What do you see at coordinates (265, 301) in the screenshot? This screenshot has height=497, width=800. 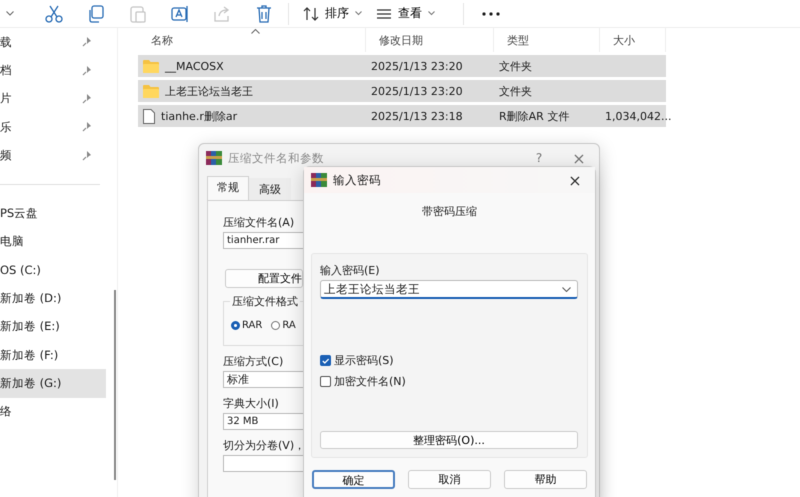 I see `group-title: 压缩文件格式` at bounding box center [265, 301].